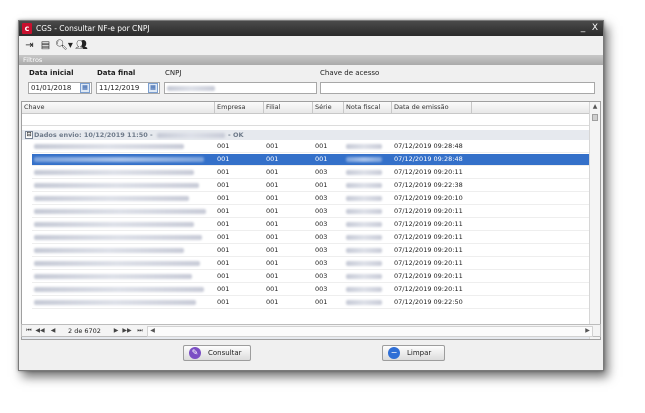  What do you see at coordinates (311, 303) in the screenshot?
I see `table-row: 001 001 001 07/12/2019 09:22:50` at bounding box center [311, 303].